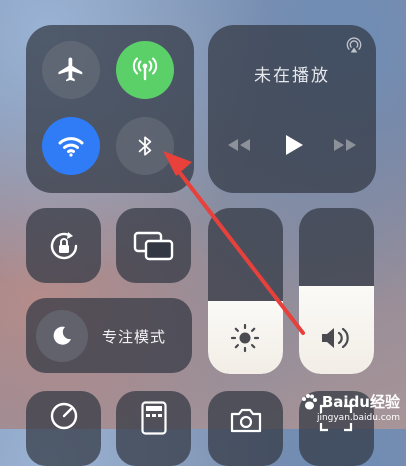  I want to click on focus-mode-button: 专注模式, so click(109, 335).